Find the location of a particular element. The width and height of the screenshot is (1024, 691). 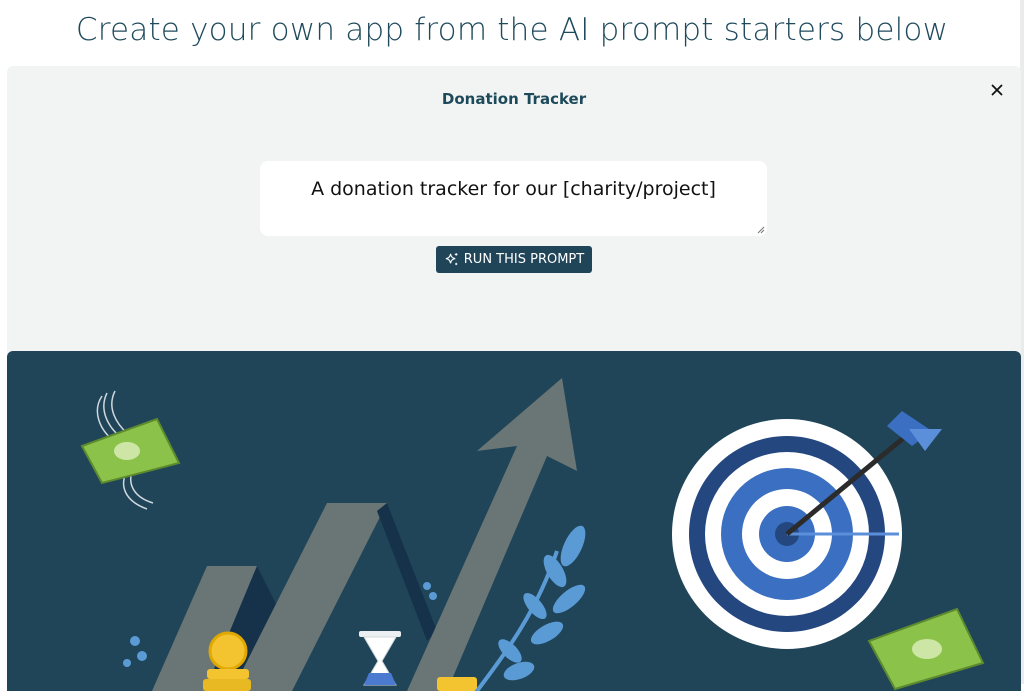

prompt-title: Donation Tracker is located at coordinates (514, 99).